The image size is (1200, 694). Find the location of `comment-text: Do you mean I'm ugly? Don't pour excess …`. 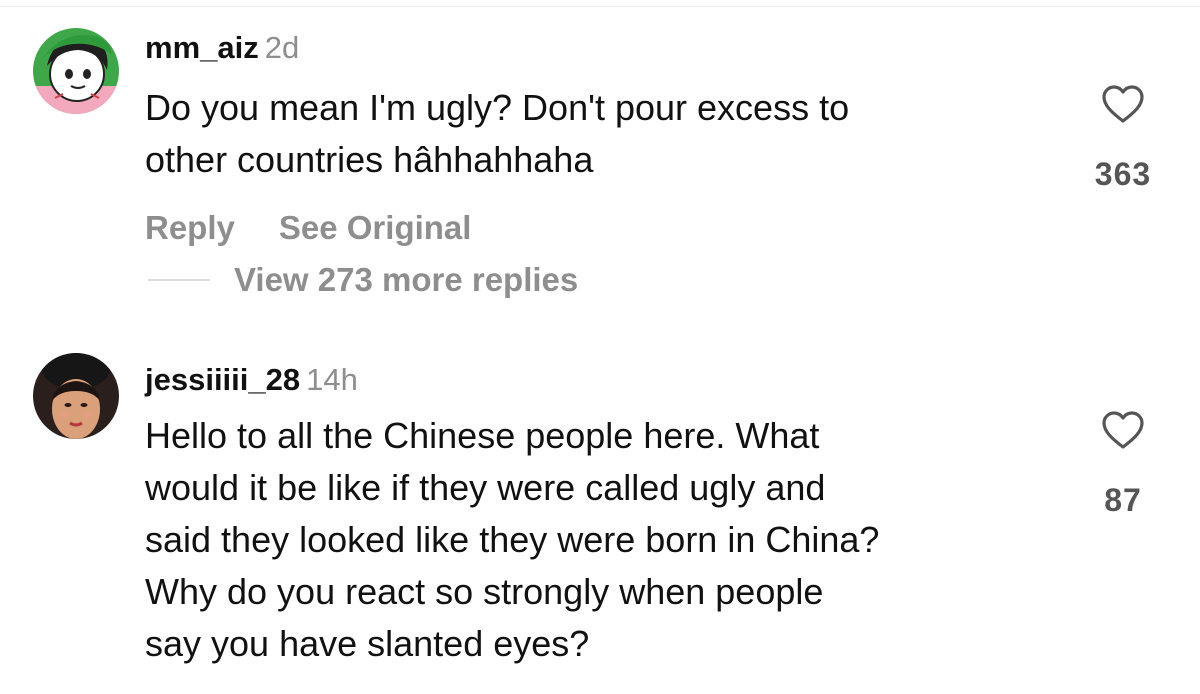

comment-text: Do you mean I'm ugly? Don't pour excess … is located at coordinates (615, 134).